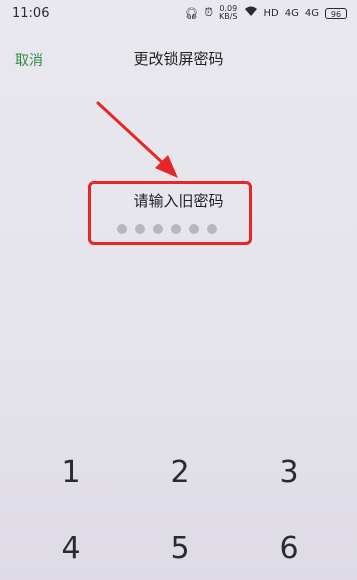  Describe the element at coordinates (71, 549) in the screenshot. I see `key-4: 4` at that location.